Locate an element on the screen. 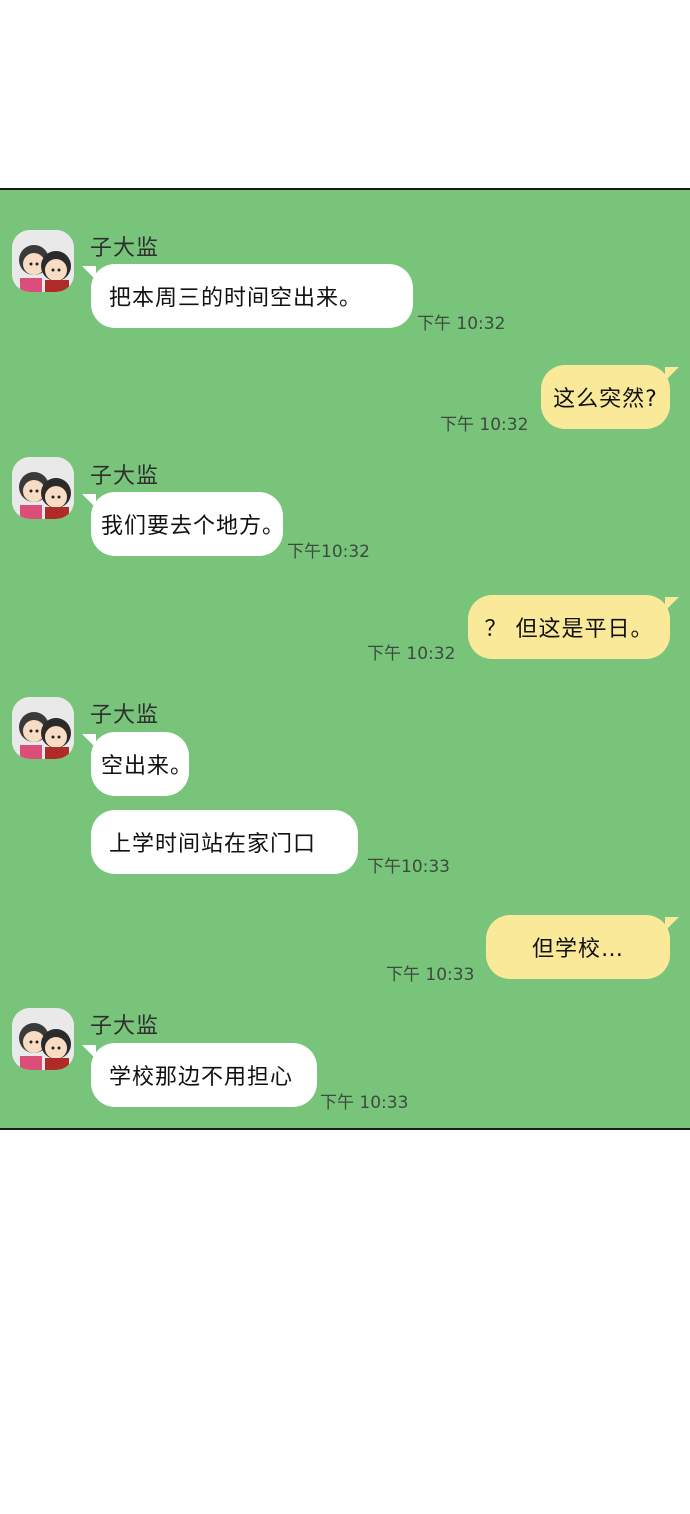  message-bubble-incoming: 空出来。 is located at coordinates (137, 764).